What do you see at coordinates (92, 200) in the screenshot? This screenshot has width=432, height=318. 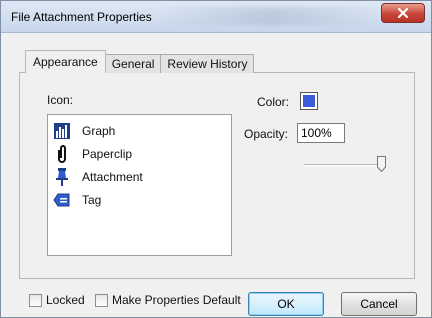 I see `list-item-label: Tag` at bounding box center [92, 200].